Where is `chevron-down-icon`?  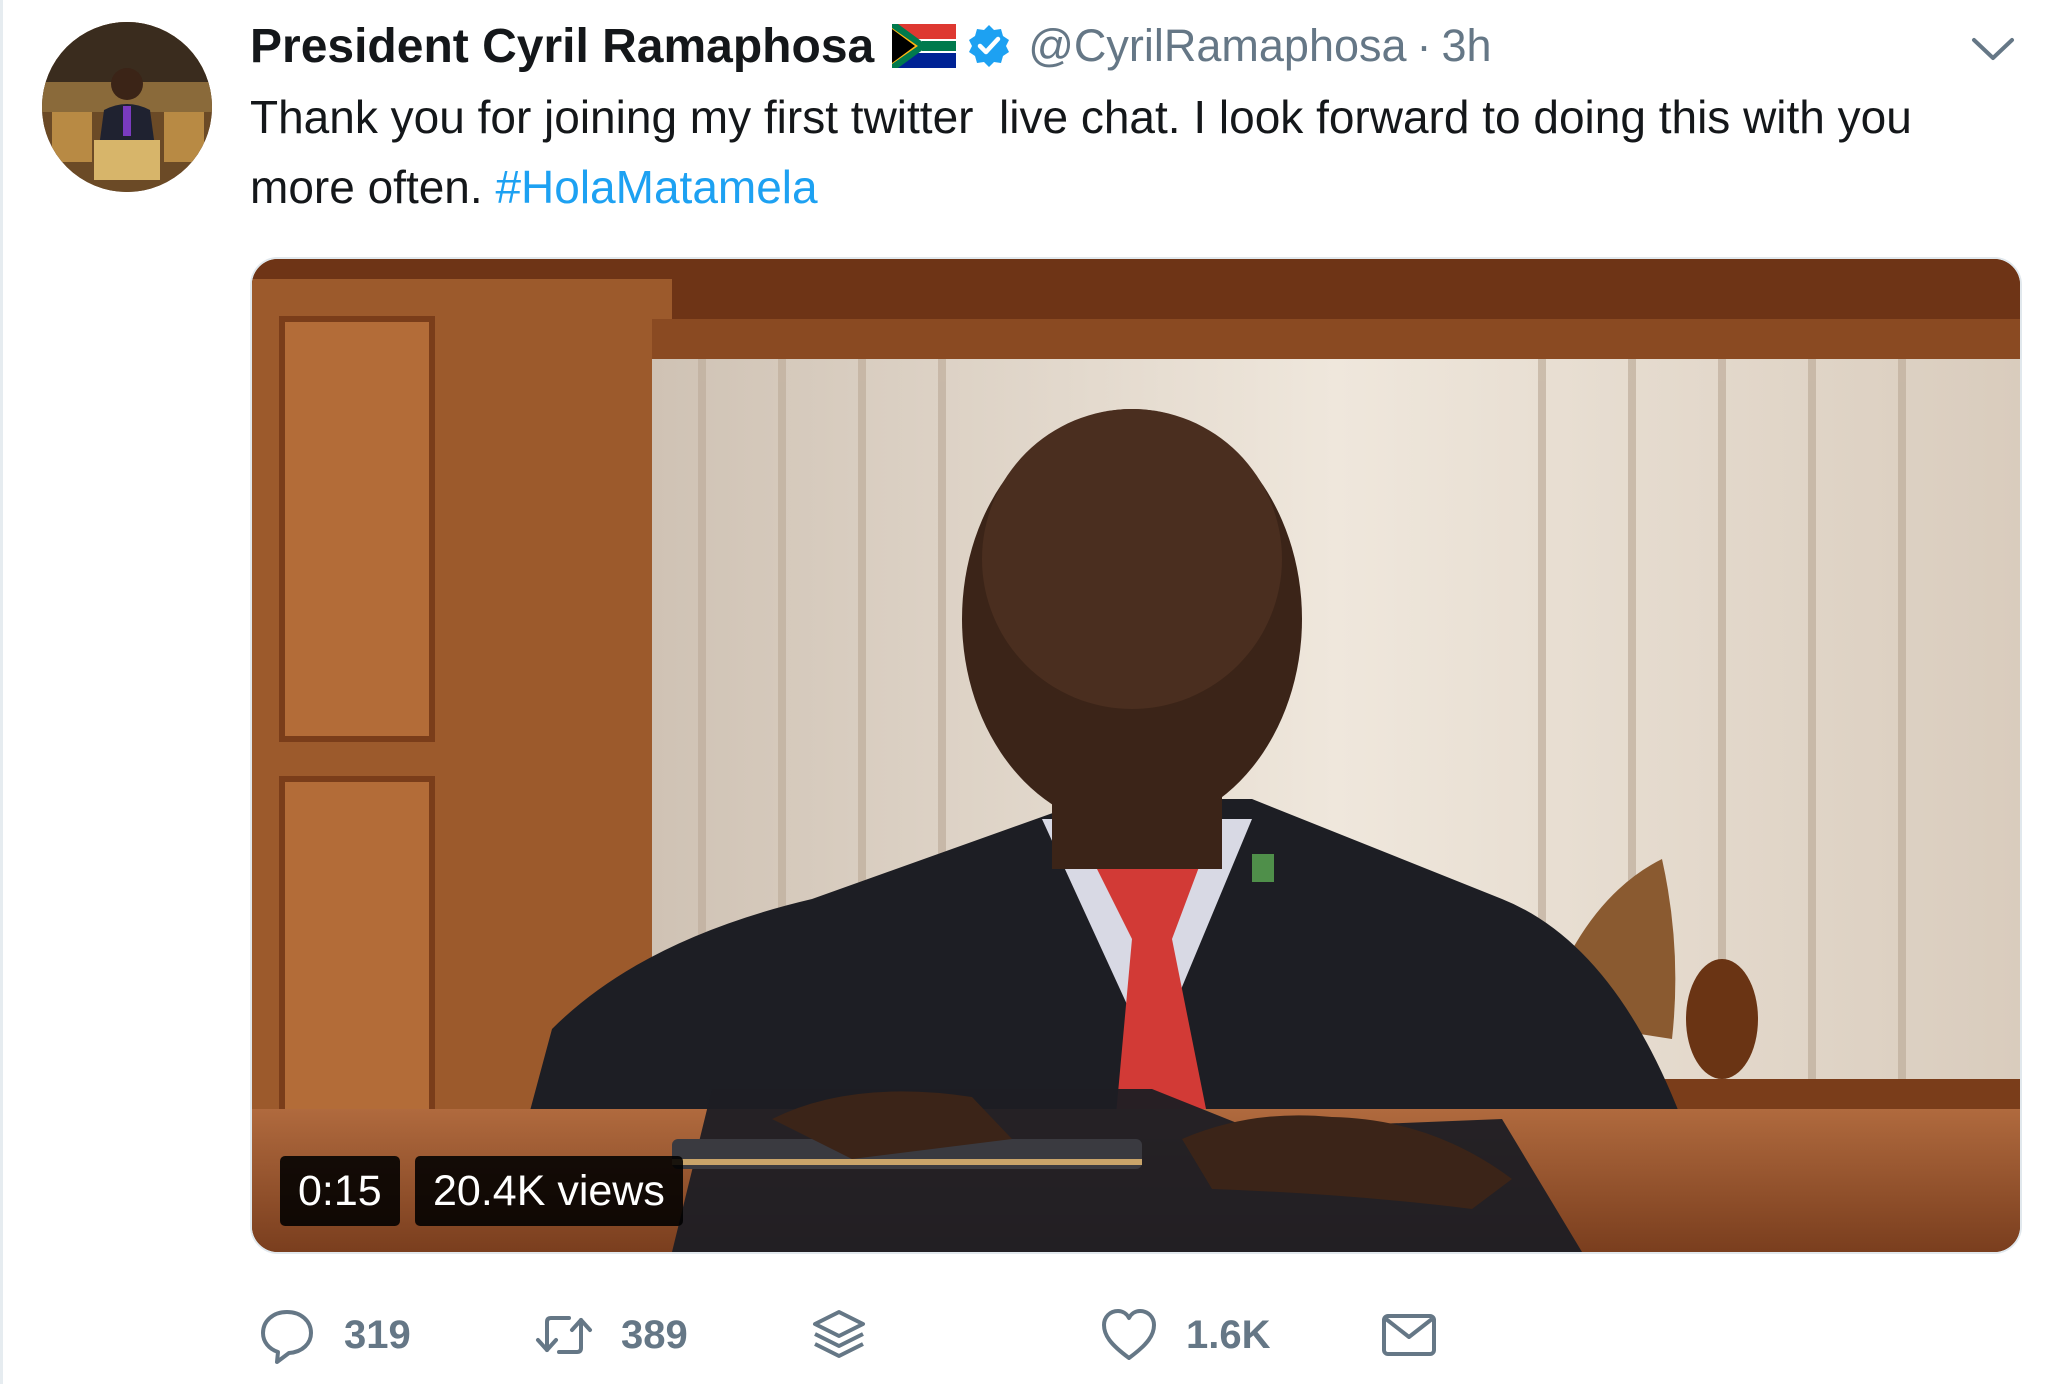
chevron-down-icon is located at coordinates (1993, 49).